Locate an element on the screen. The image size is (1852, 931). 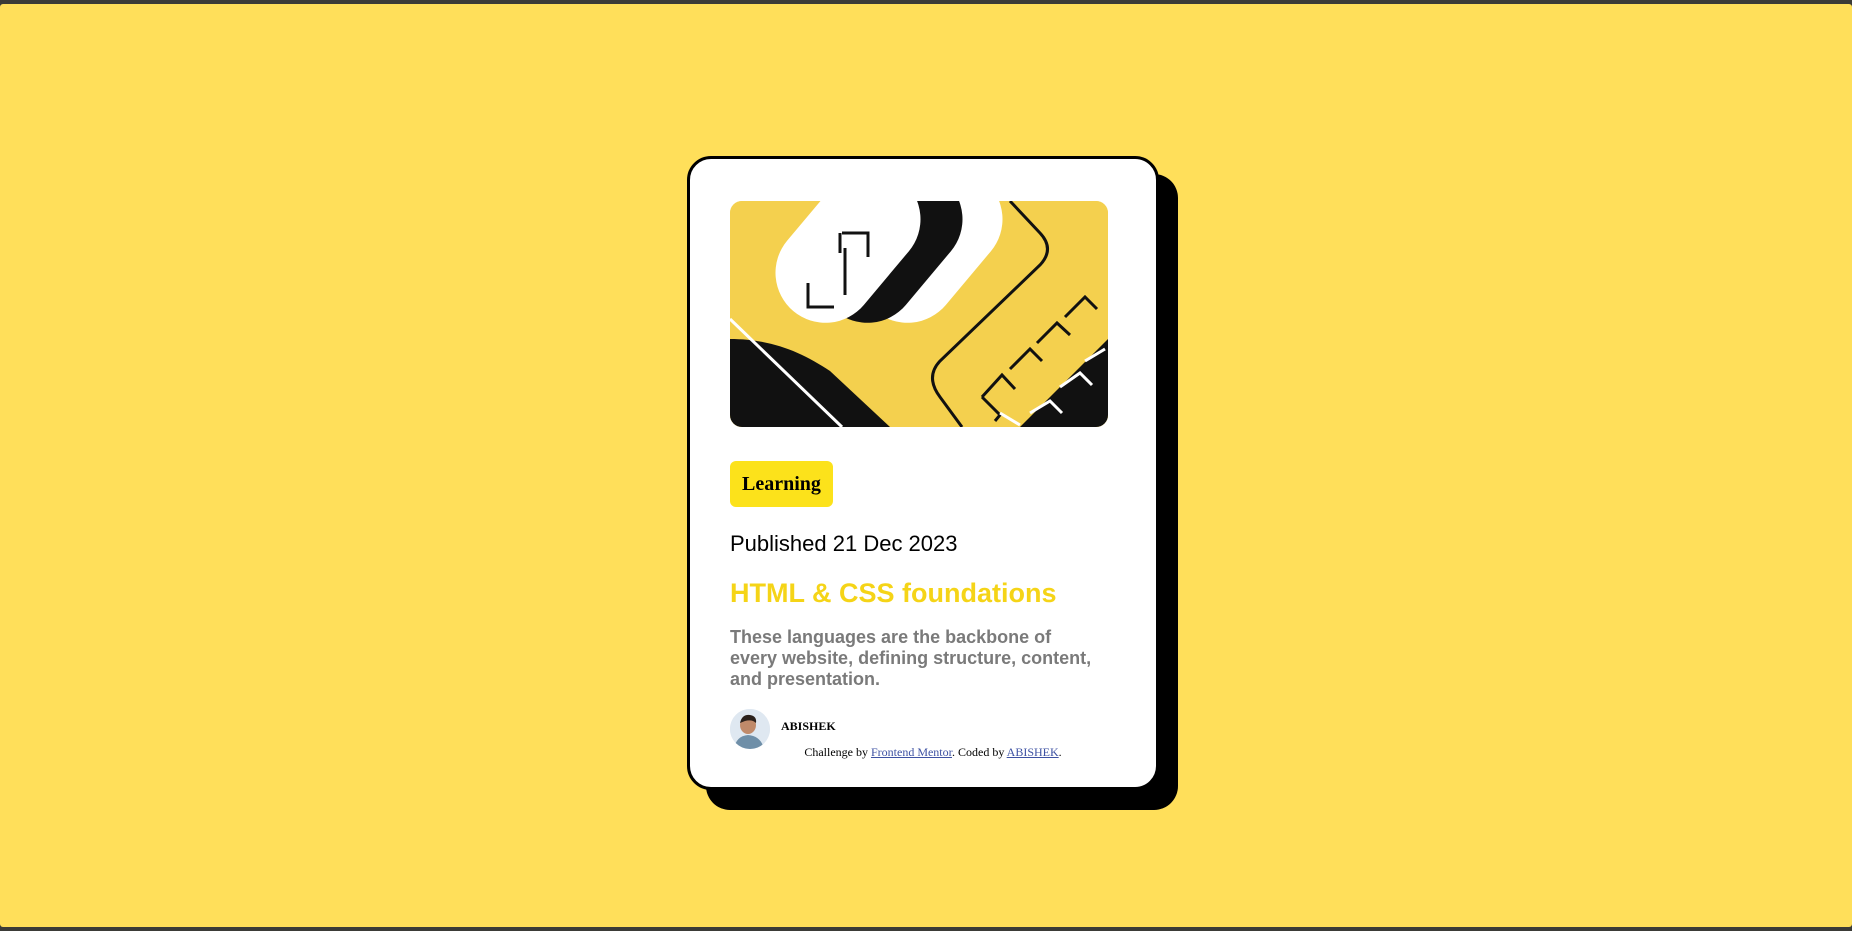
coder-link: ABISHEK is located at coordinates (1033, 752).